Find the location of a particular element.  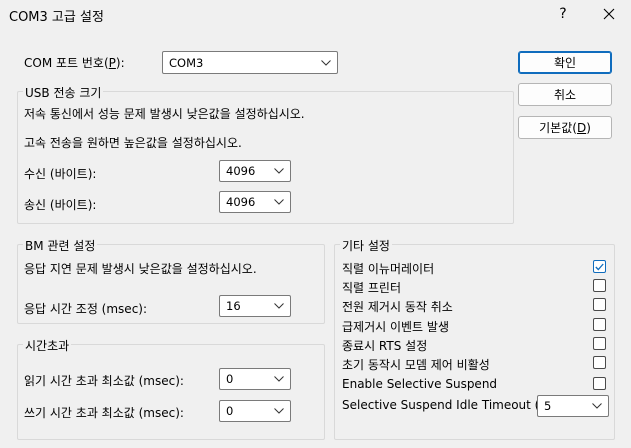

write-timeout-value: 0 is located at coordinates (230, 411).